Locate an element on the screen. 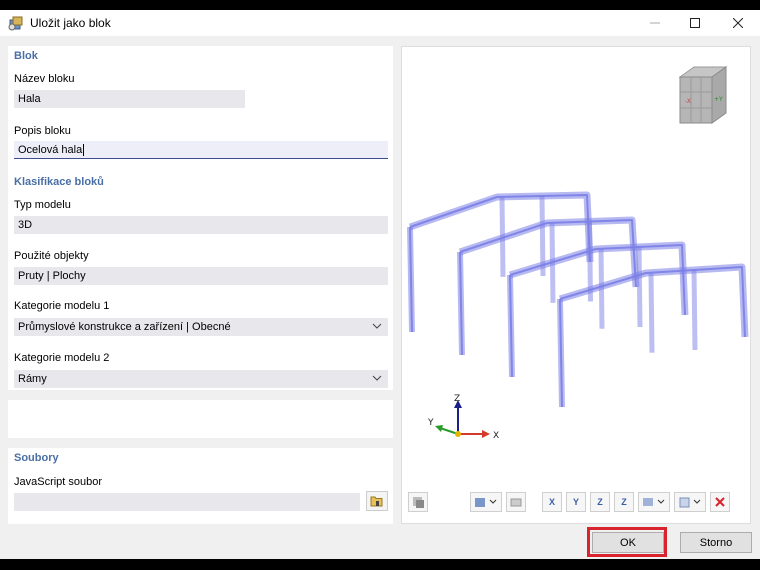 The width and height of the screenshot is (760, 570). category2-select: Rámy is located at coordinates (201, 379).